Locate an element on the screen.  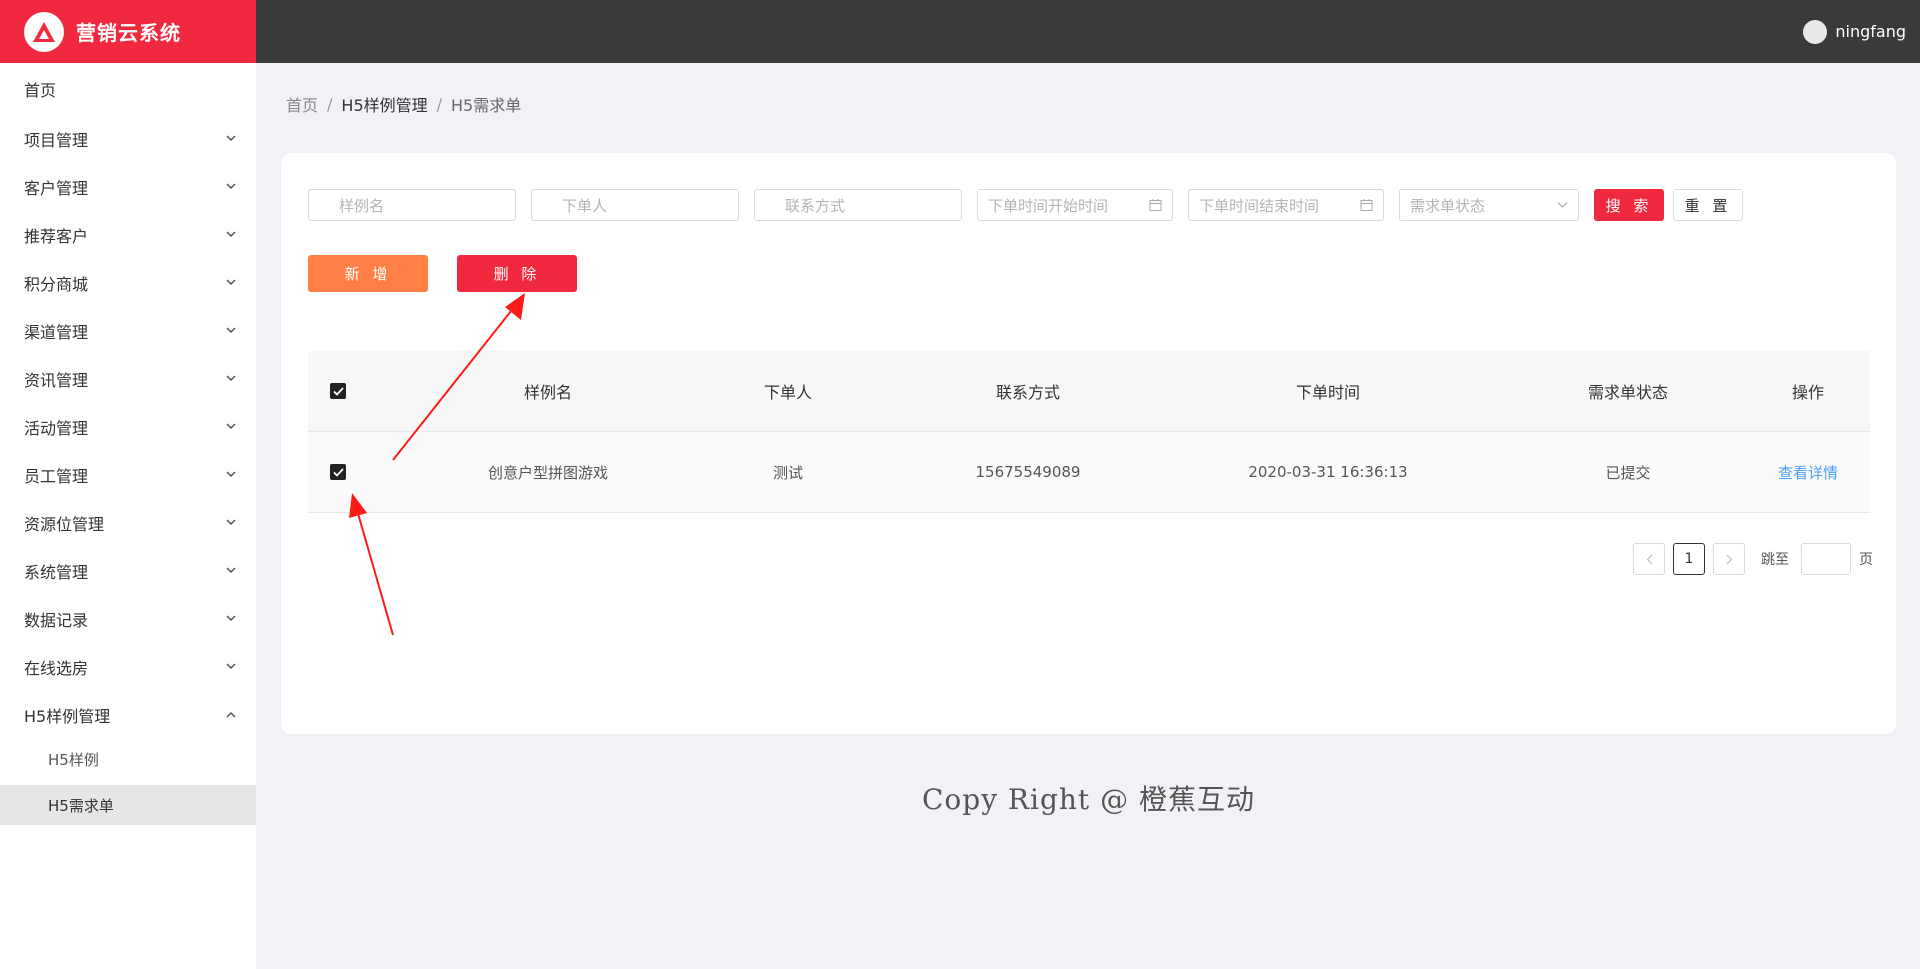
user-menu: ningfang is located at coordinates (1854, 31).